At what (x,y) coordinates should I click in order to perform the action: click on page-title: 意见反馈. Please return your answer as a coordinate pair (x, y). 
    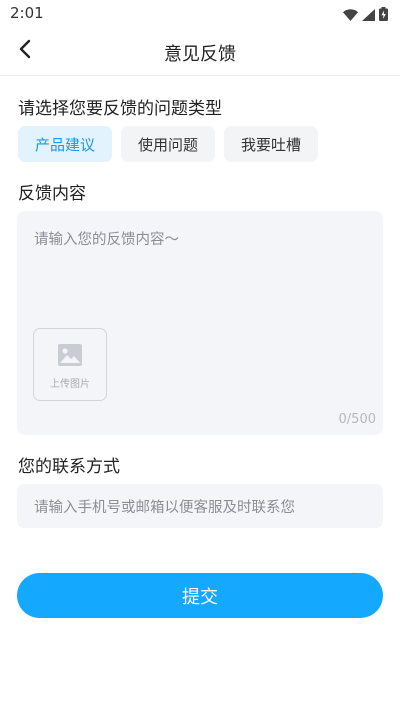
    Looking at the image, I should click on (200, 54).